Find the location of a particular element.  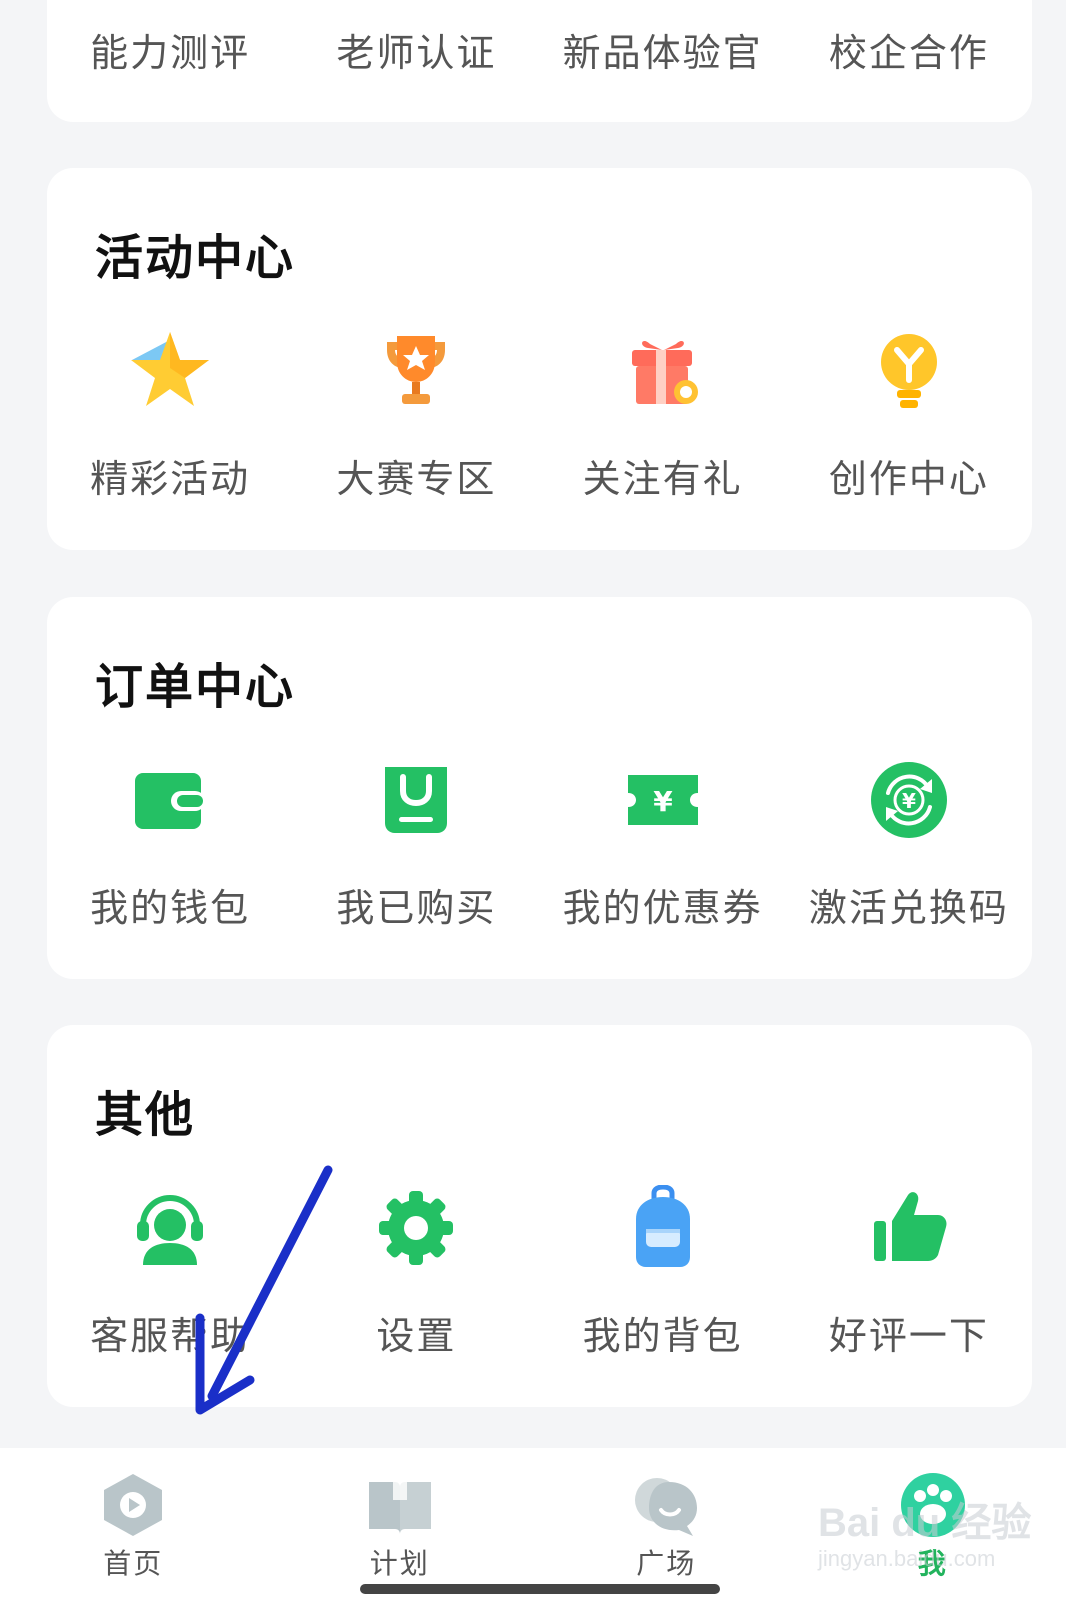

item-label: 新品体验官 is located at coordinates (662, 53).